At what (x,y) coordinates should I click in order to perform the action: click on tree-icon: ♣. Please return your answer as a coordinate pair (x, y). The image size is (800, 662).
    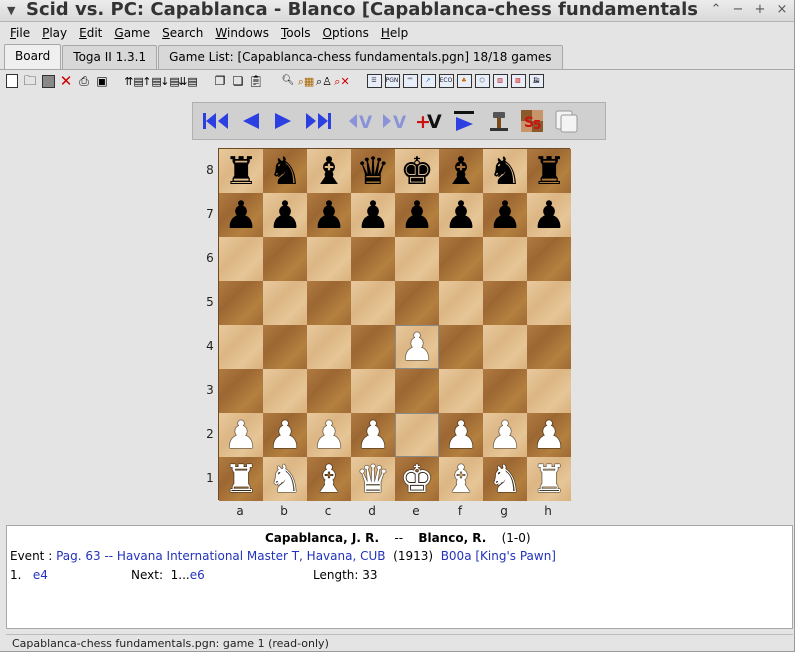
    Looking at the image, I should click on (464, 81).